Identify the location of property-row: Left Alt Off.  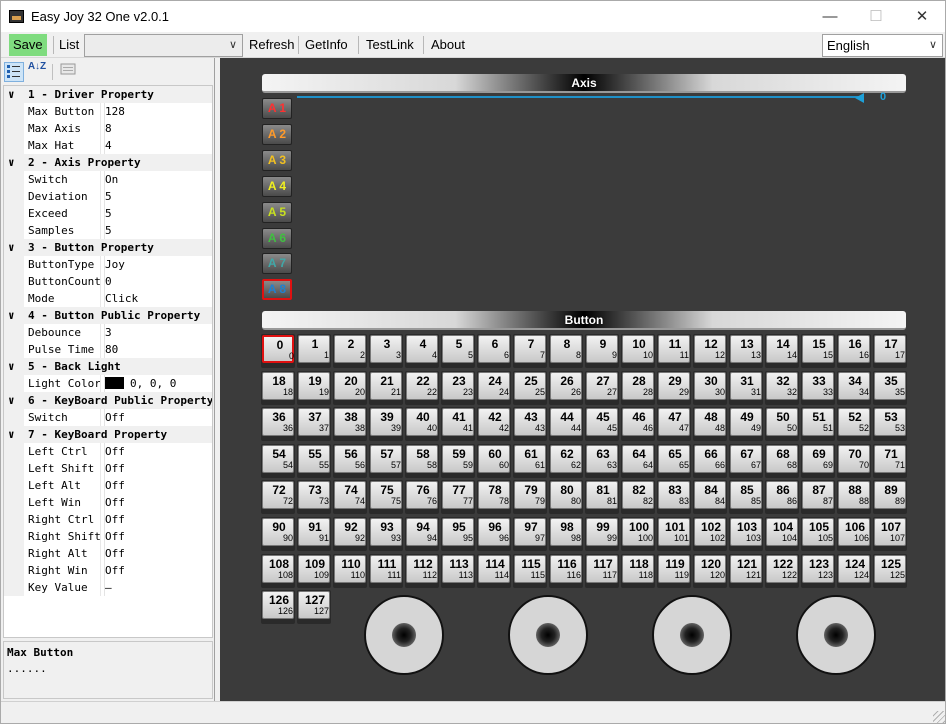
(108, 485).